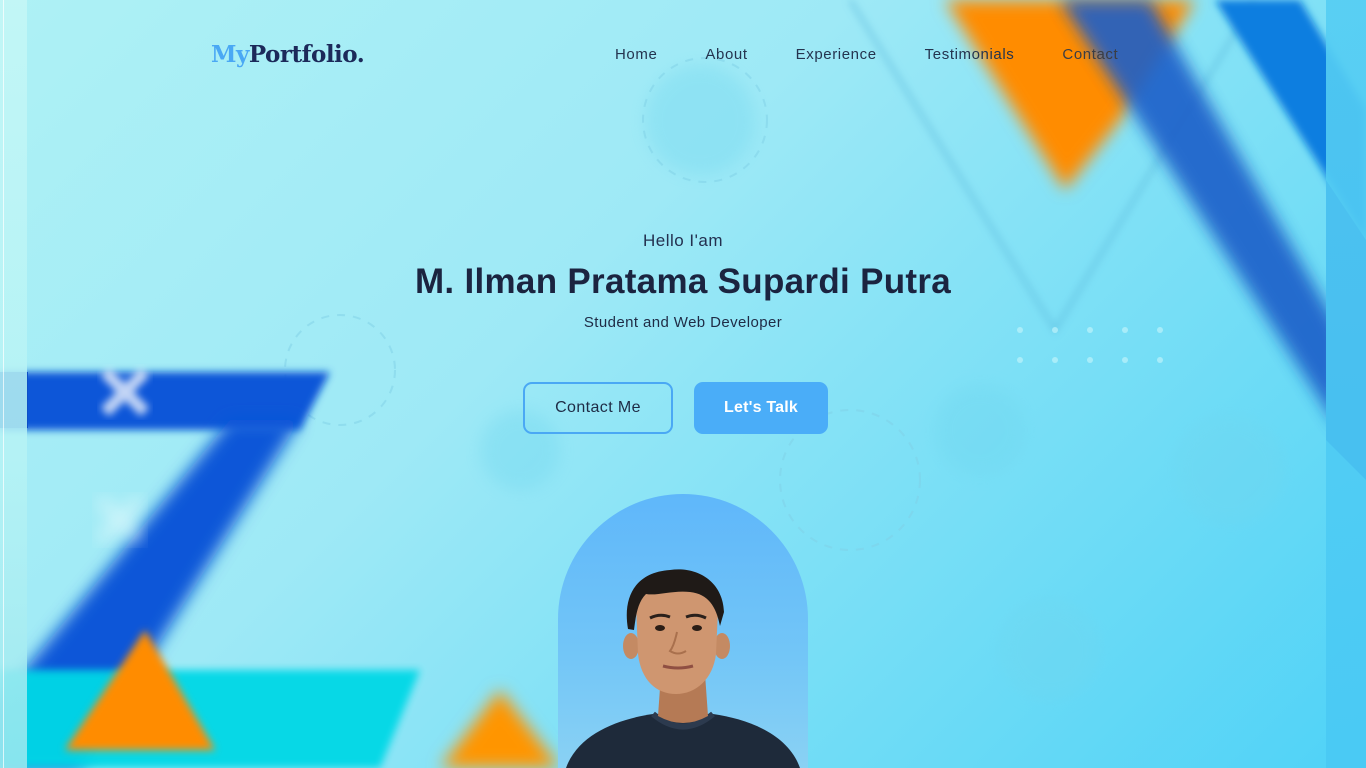 The image size is (1366, 768). I want to click on nav-item-experience: Experience, so click(836, 54).